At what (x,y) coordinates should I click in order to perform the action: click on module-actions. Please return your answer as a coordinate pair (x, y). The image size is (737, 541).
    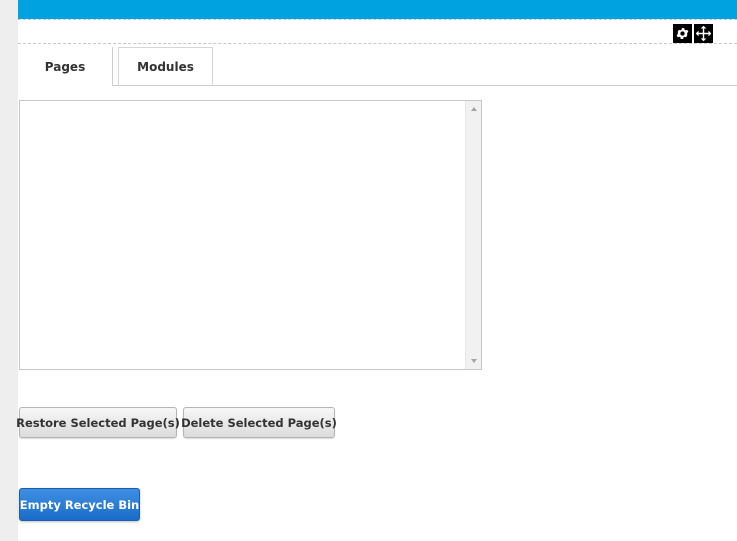
    Looking at the image, I should click on (693, 33).